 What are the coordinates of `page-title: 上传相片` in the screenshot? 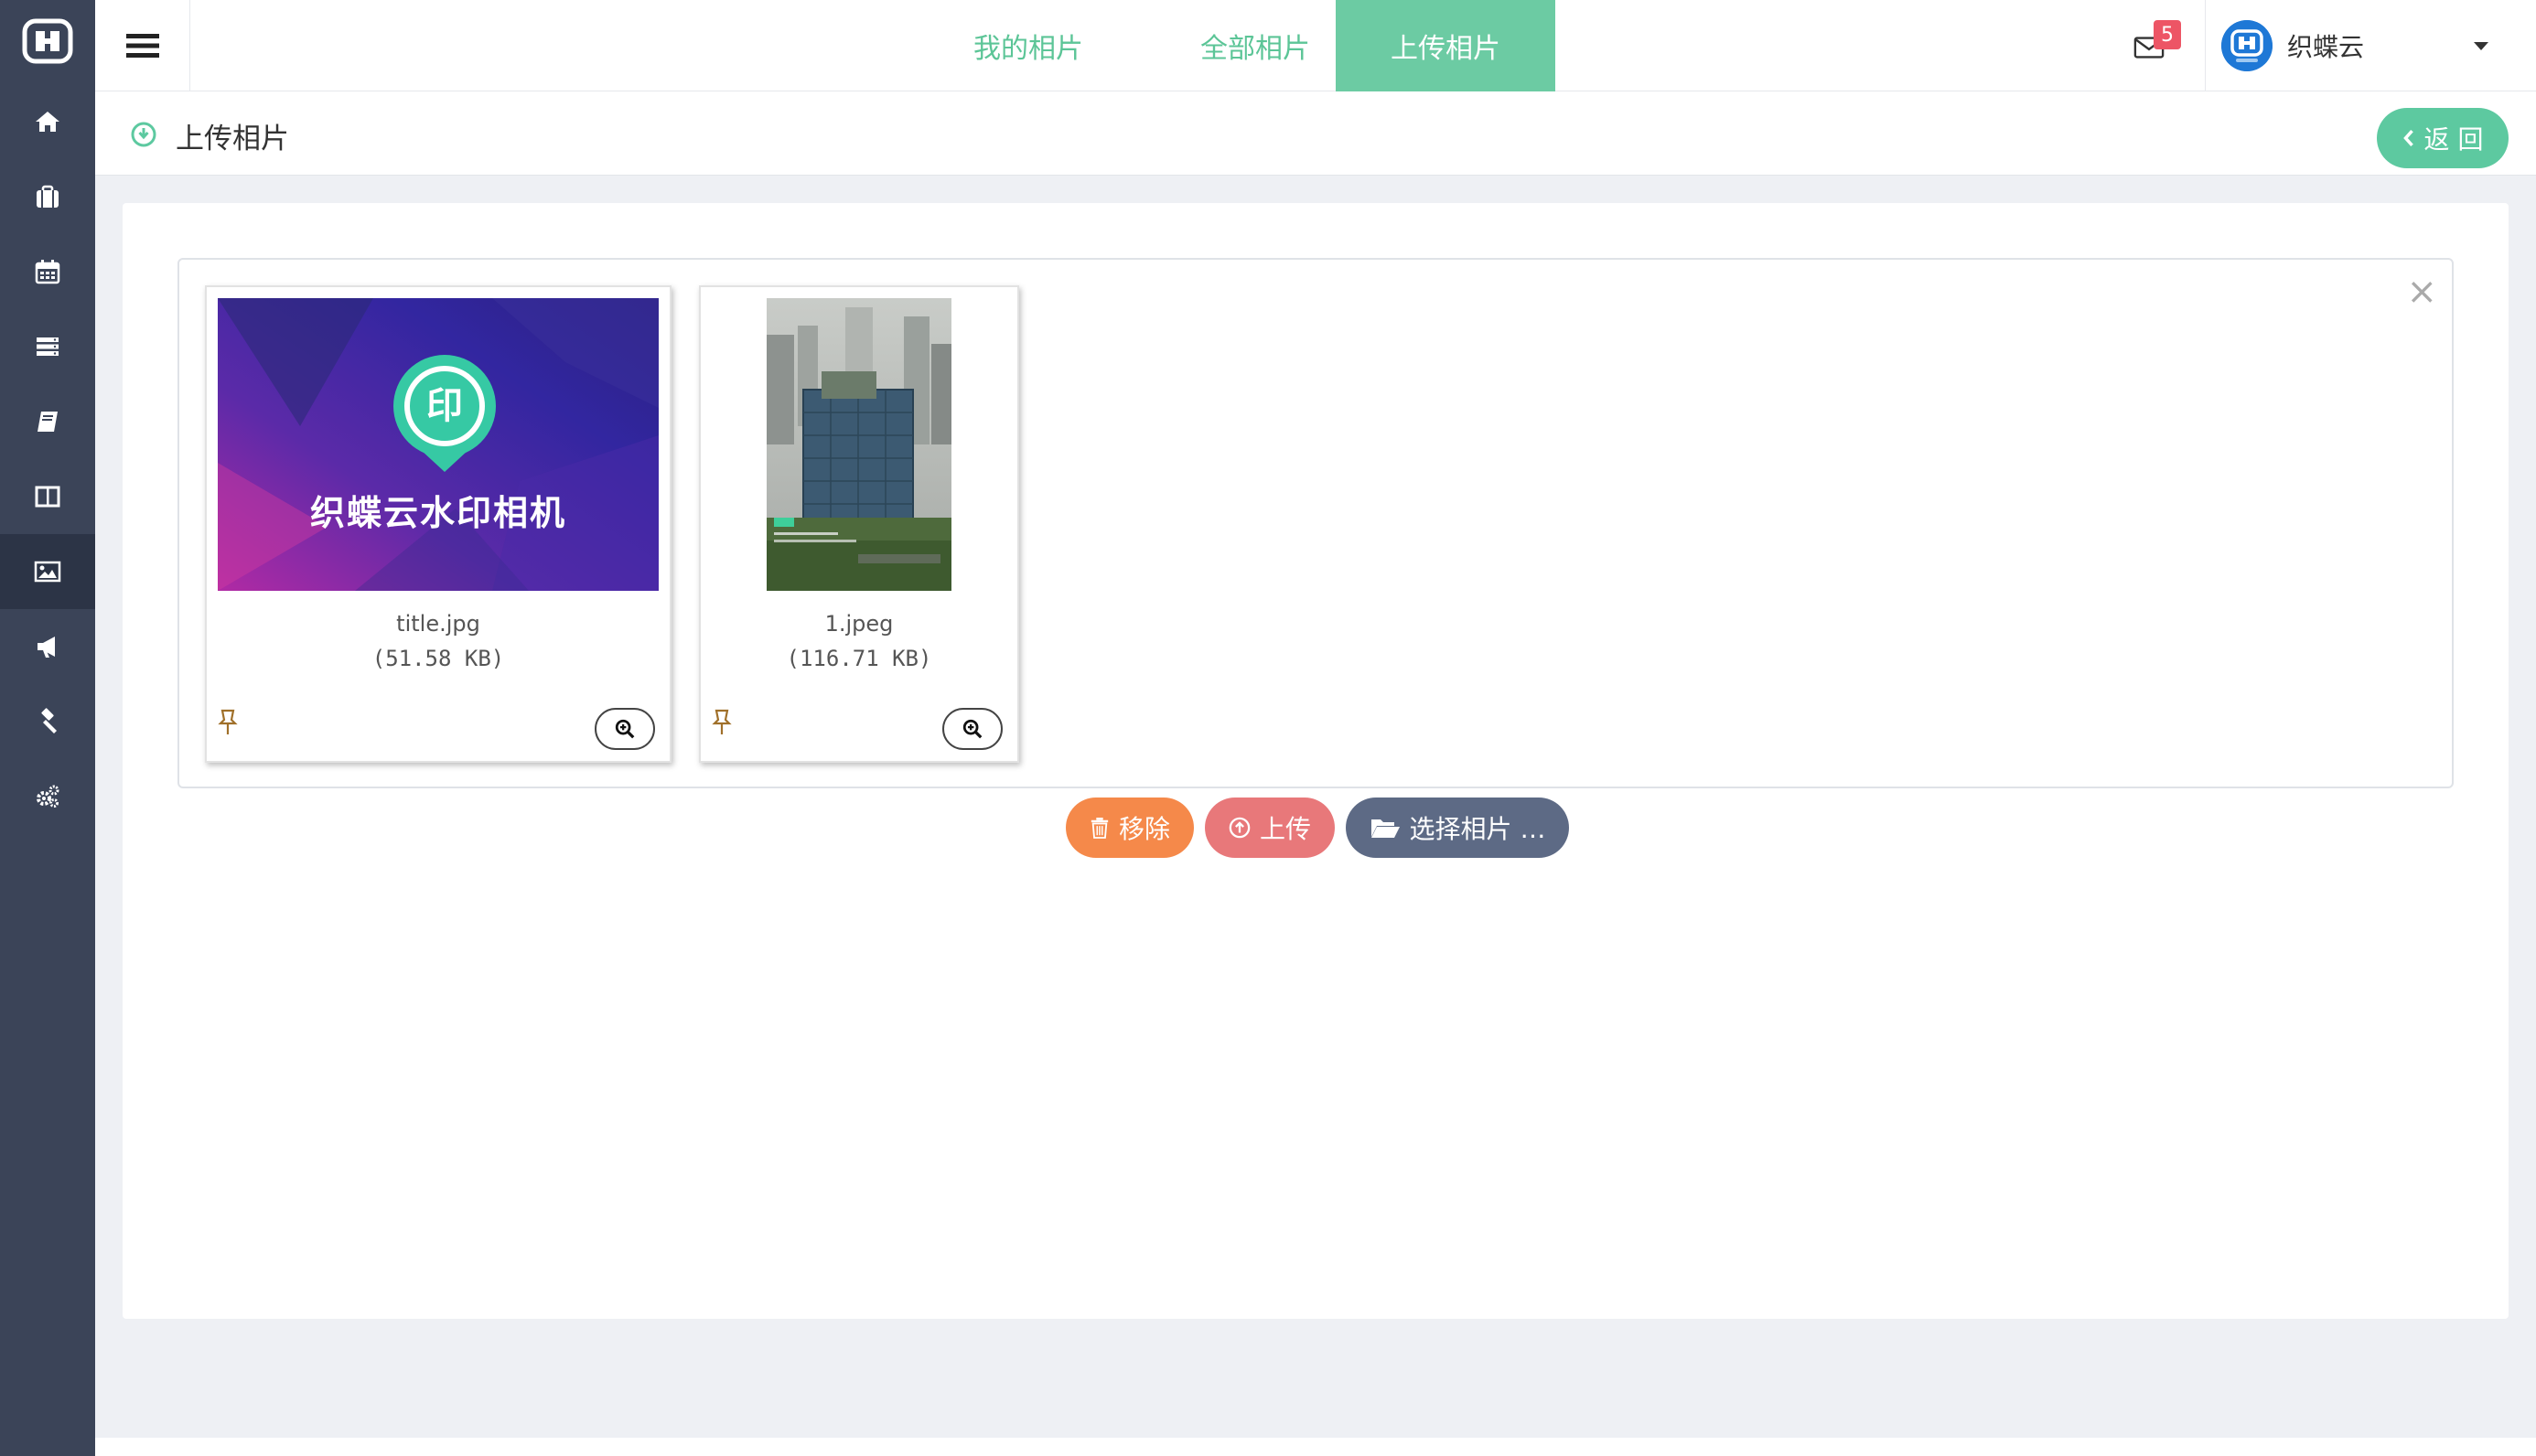 It's located at (232, 139).